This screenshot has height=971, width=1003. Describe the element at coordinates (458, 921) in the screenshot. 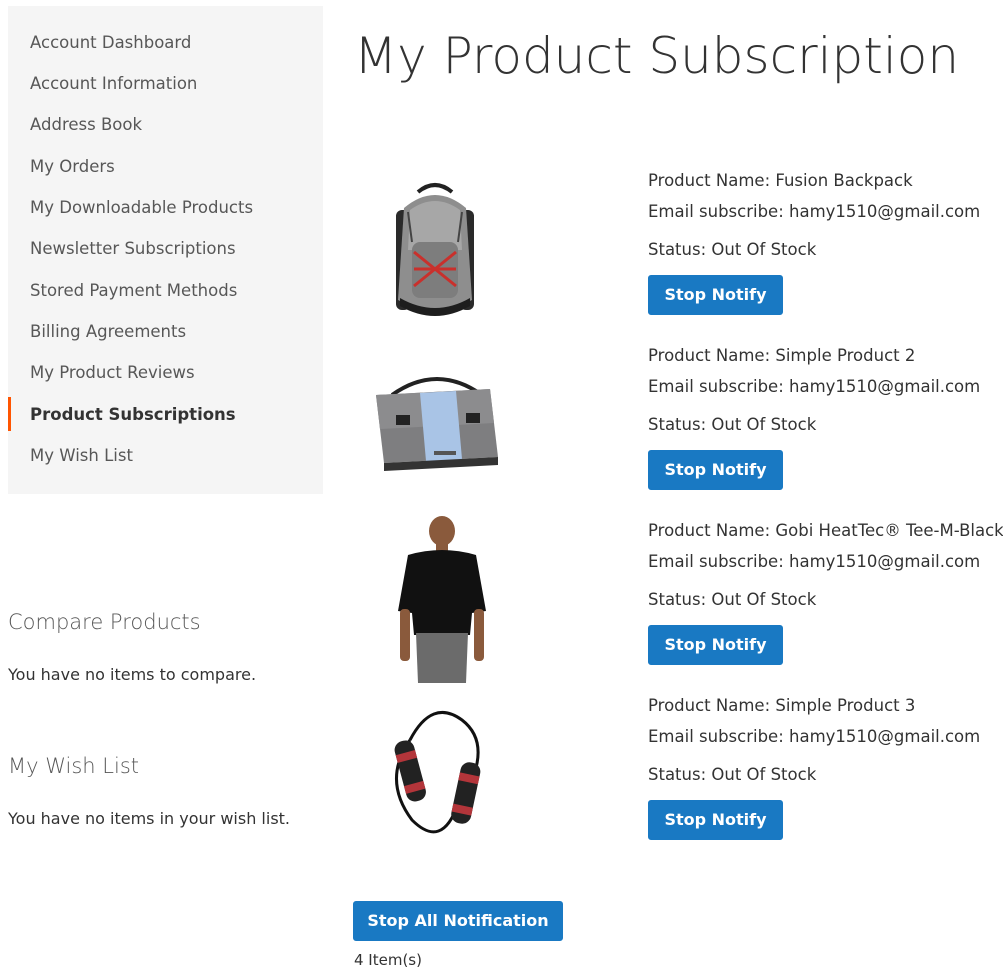

I see `stop-all-notification-button: Stop All Notification` at that location.